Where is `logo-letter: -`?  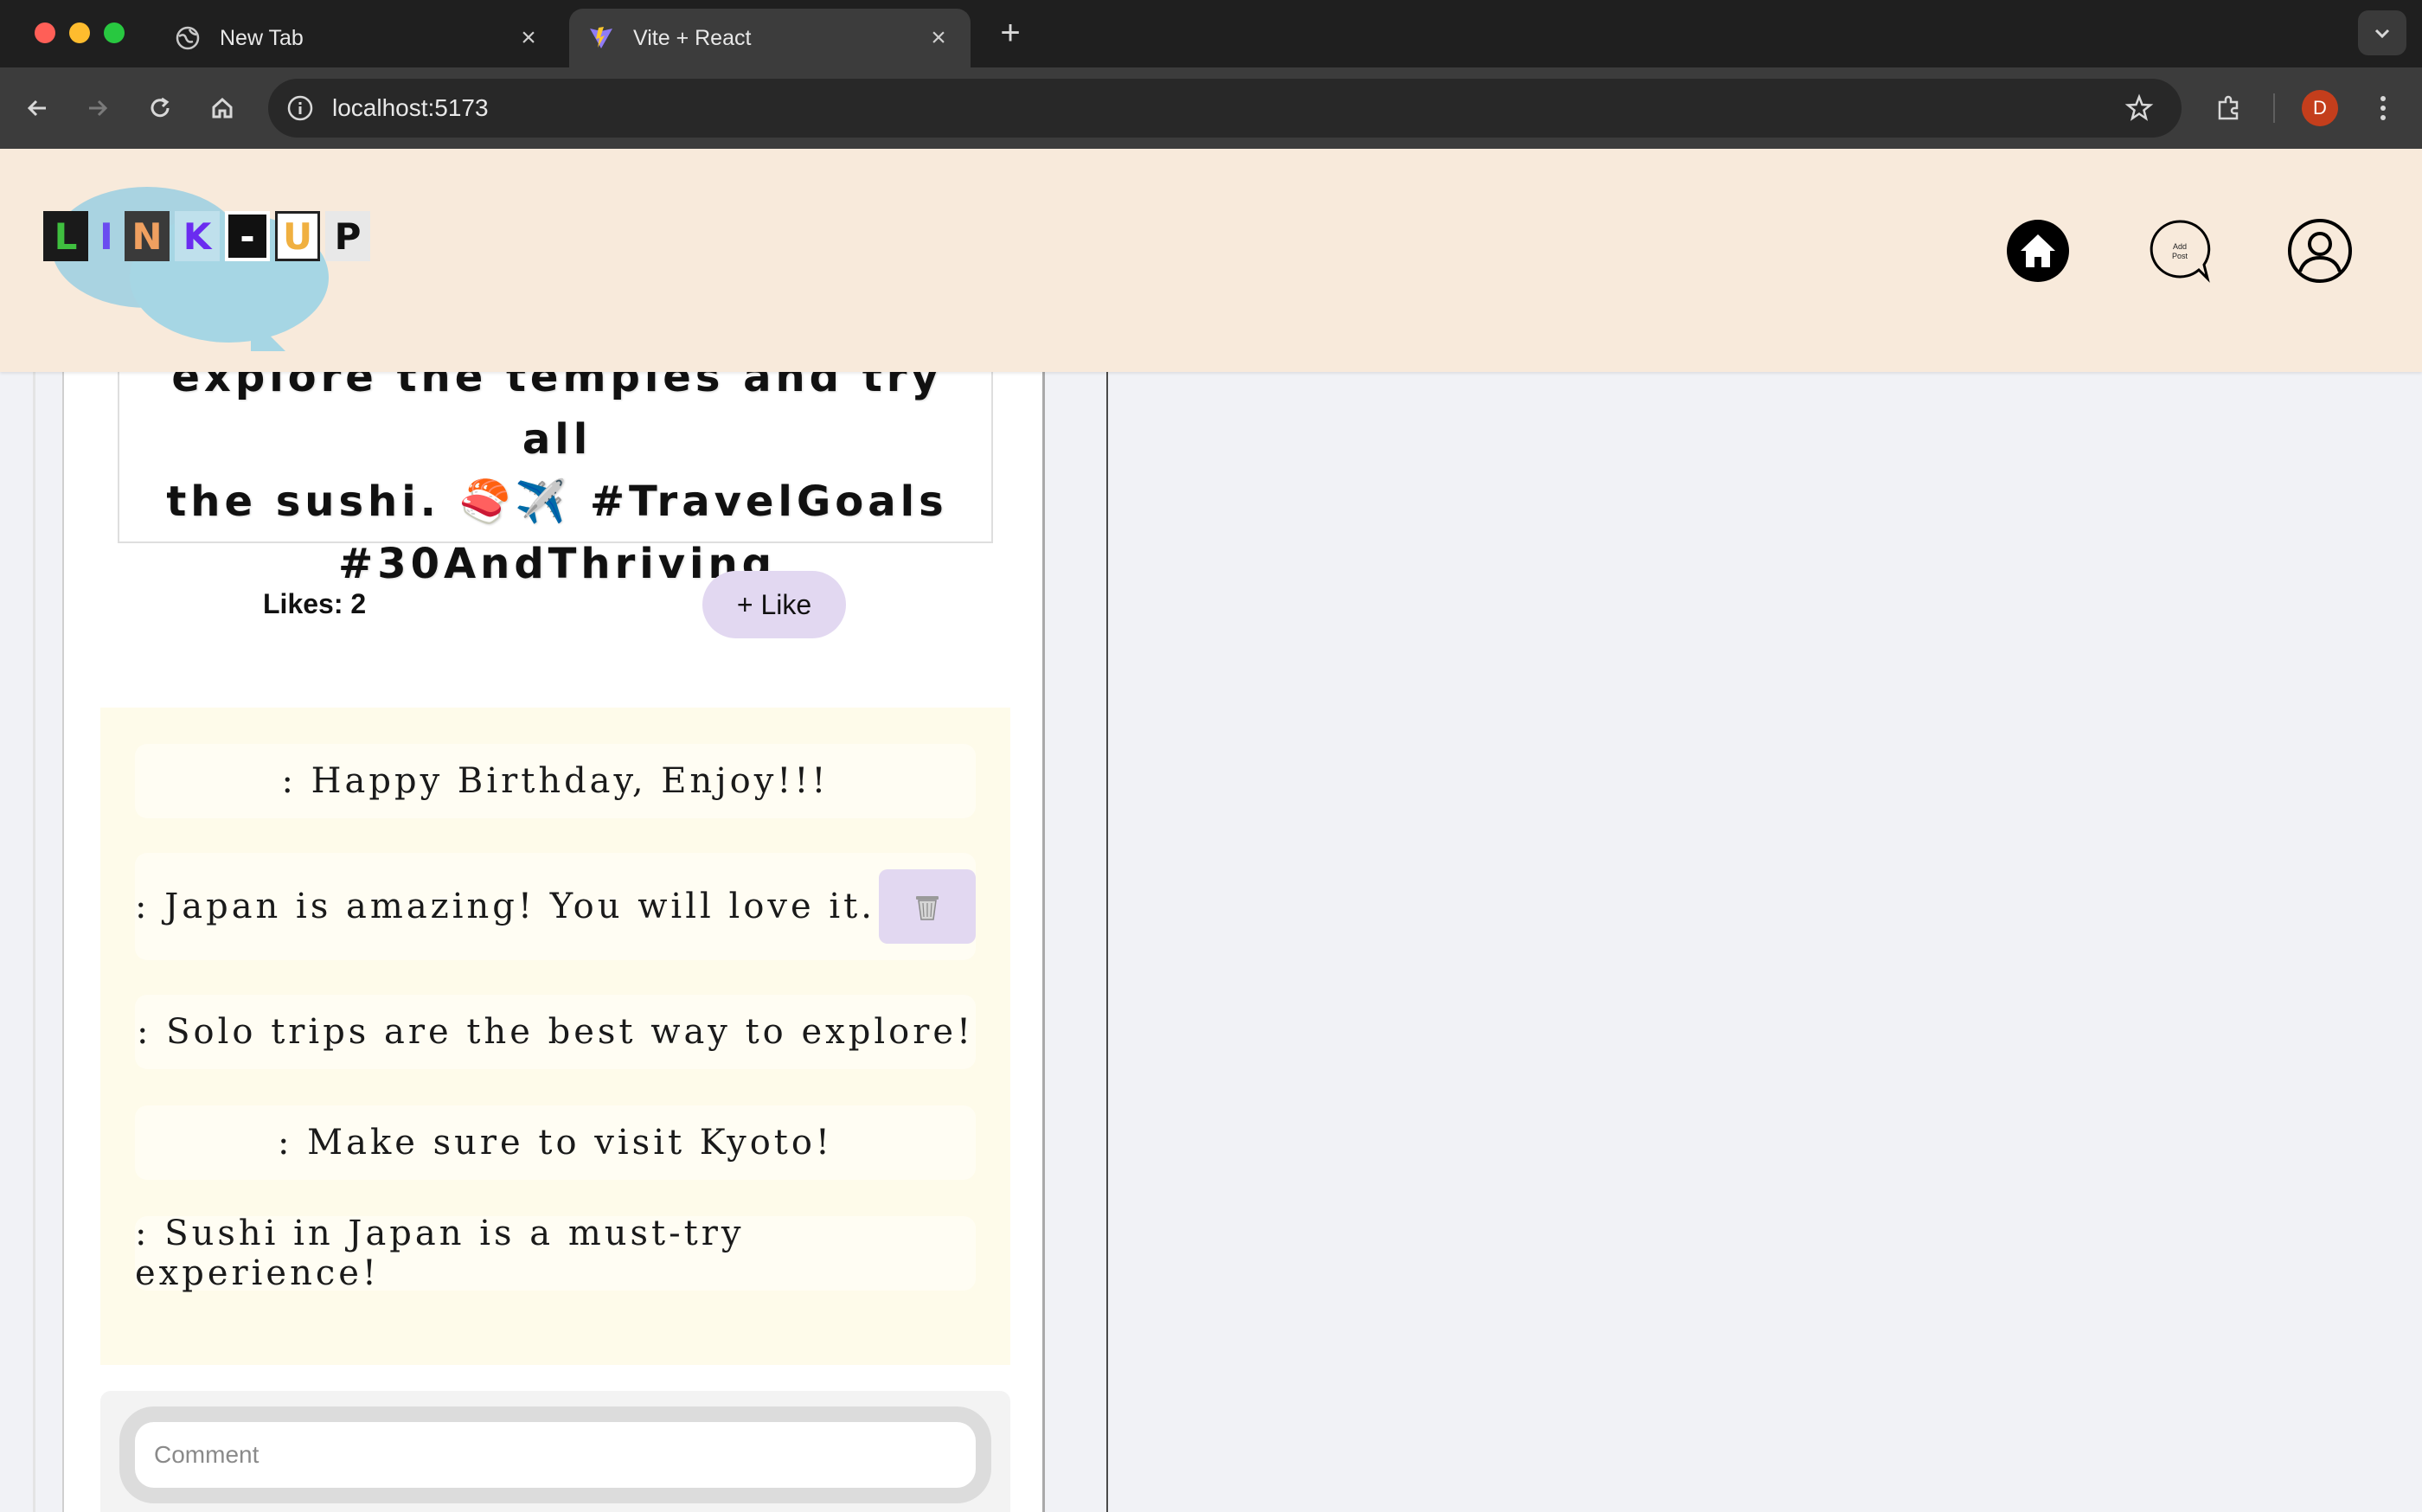
logo-letter: - is located at coordinates (248, 236).